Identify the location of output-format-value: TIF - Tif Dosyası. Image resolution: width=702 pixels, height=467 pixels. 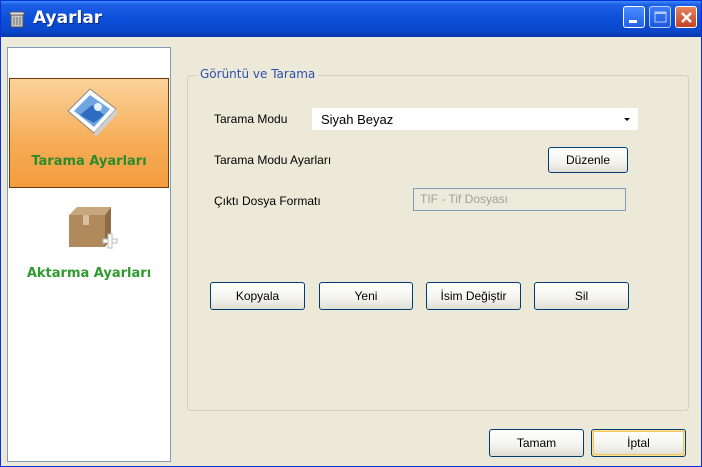
(464, 199).